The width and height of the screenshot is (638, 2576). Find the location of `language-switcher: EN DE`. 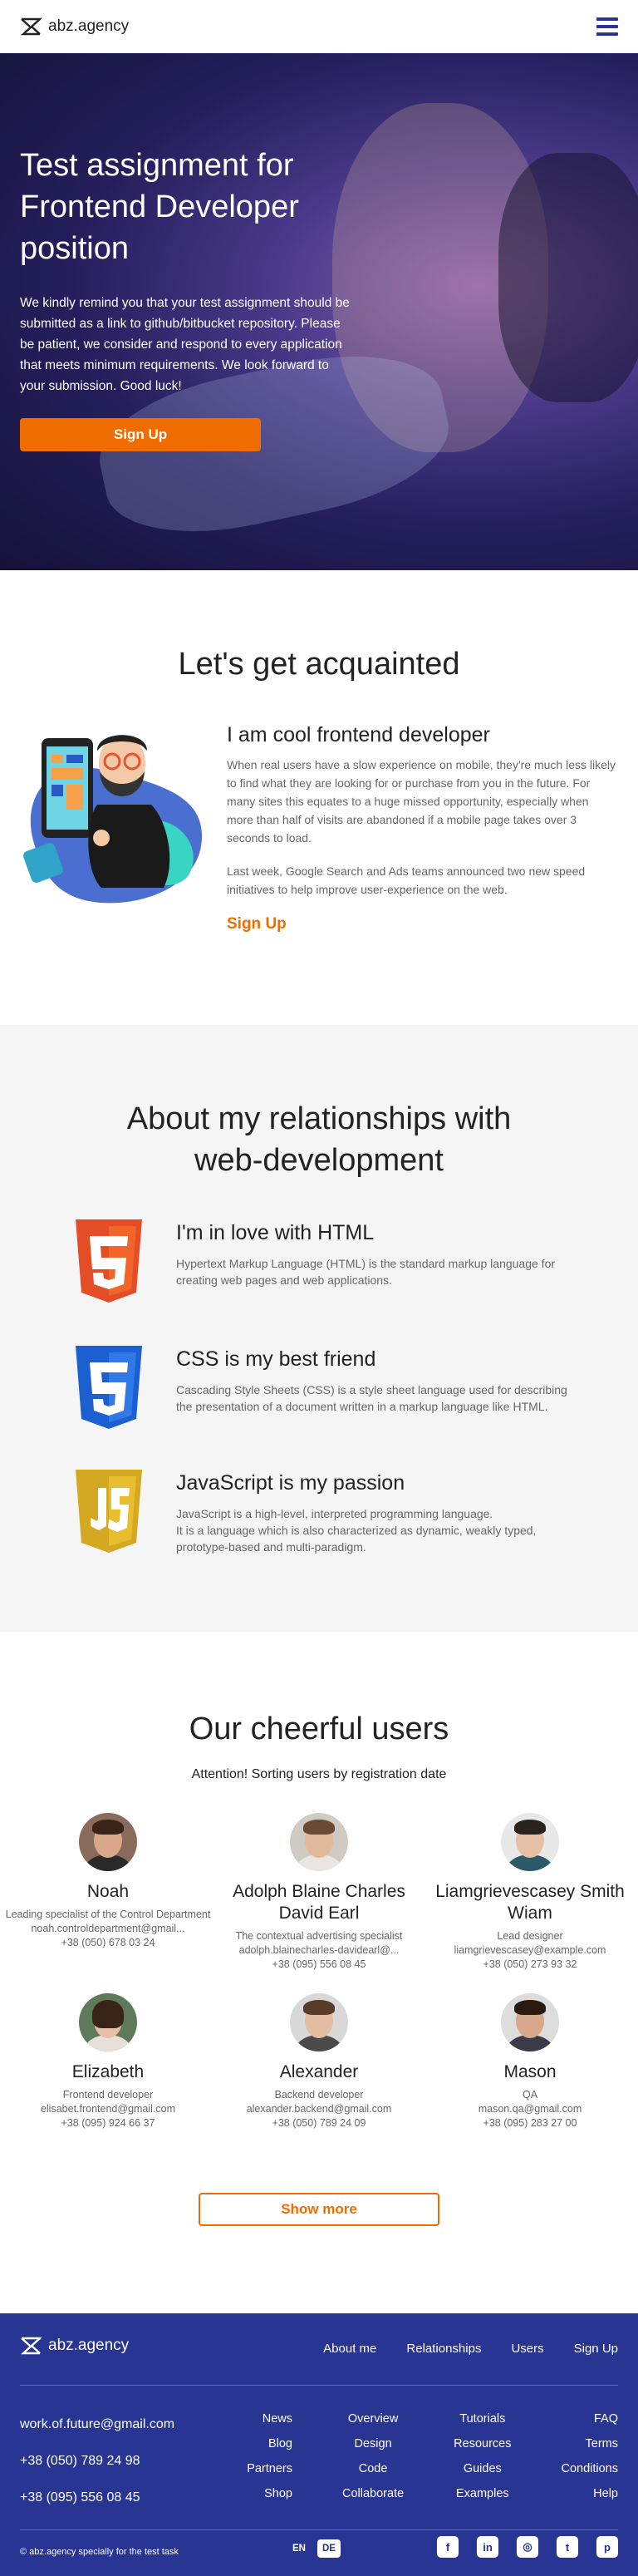

language-switcher: EN DE is located at coordinates (316, 2548).